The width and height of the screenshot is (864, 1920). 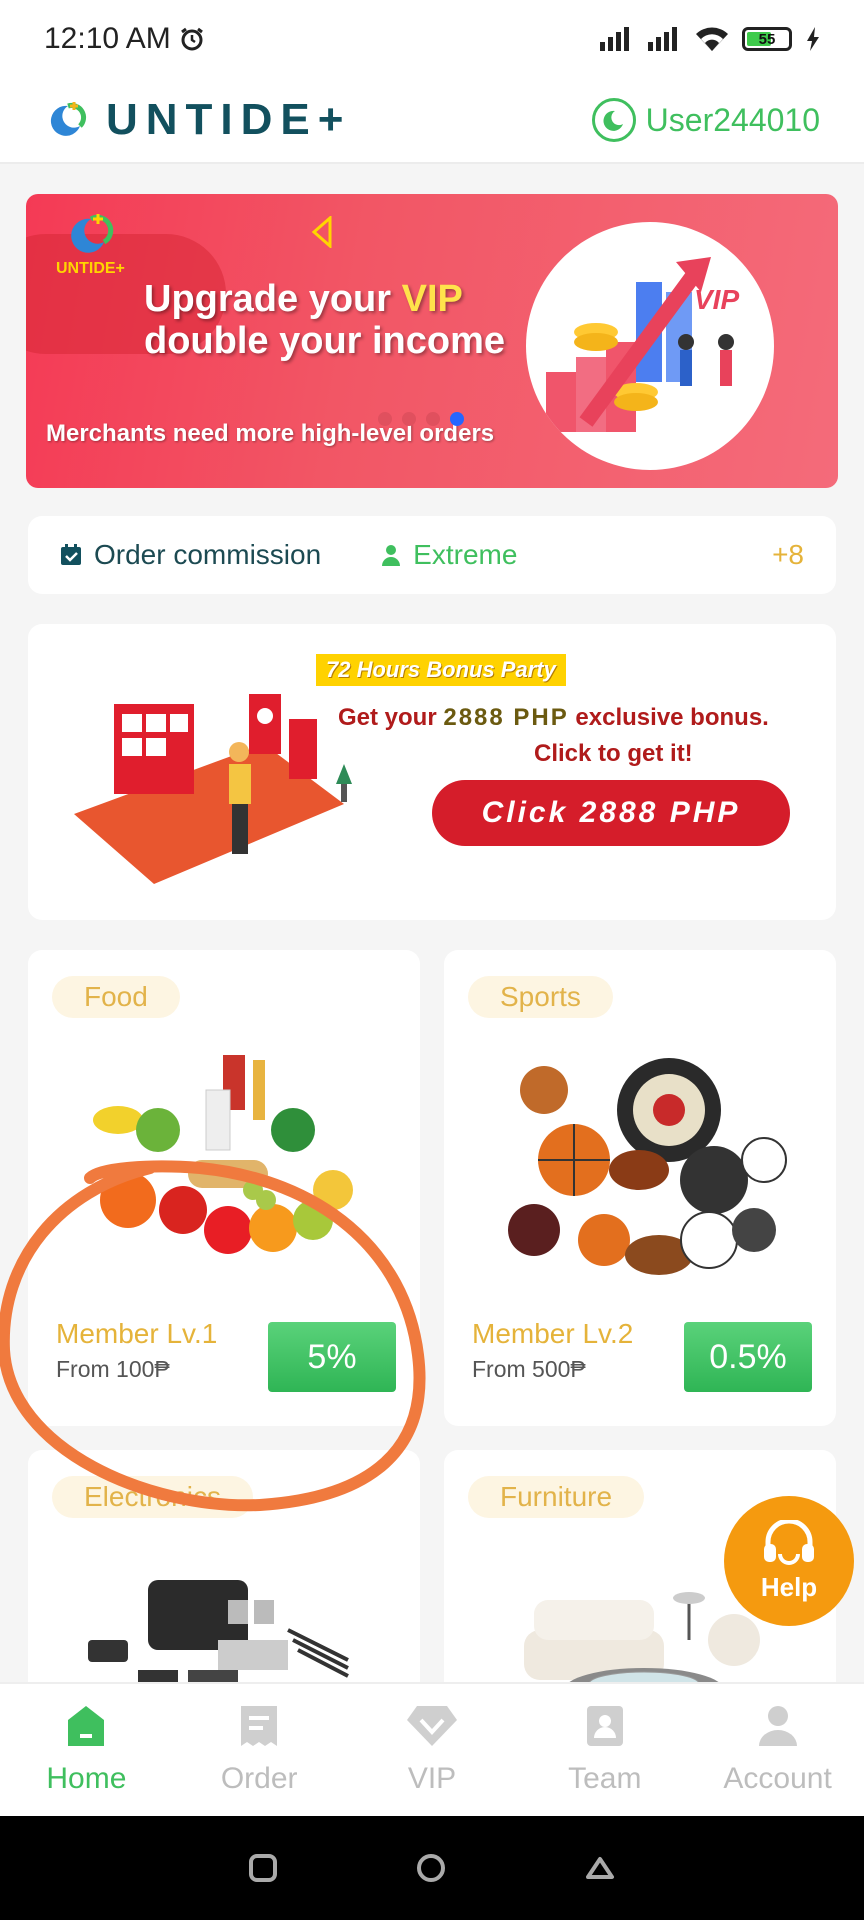 I want to click on nav-vip: VIP, so click(x=432, y=1750).